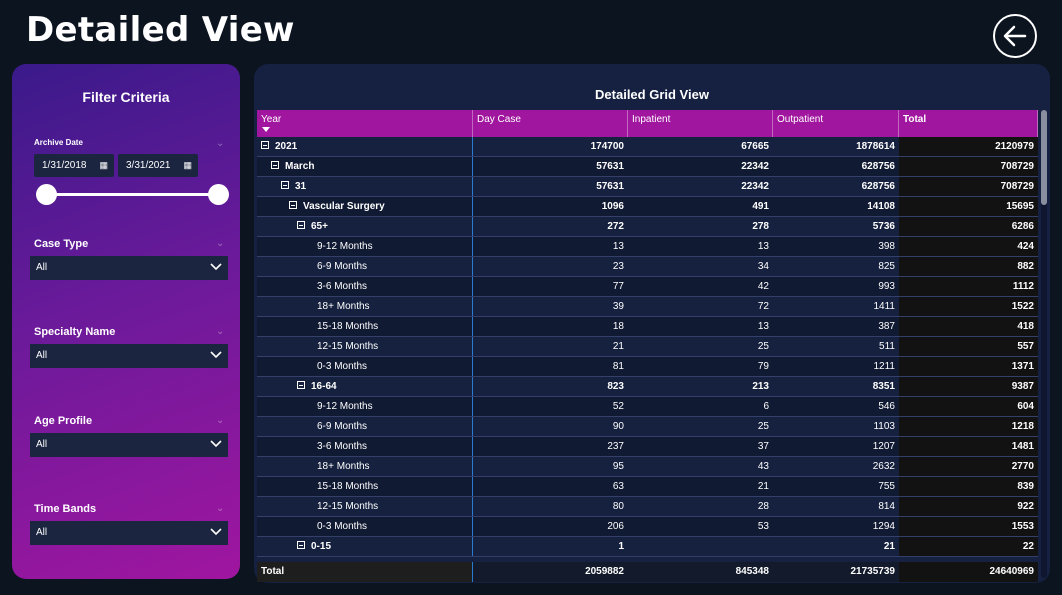  Describe the element at coordinates (647, 147) in the screenshot. I see `table-row: 2021 174700 67665 1878614 2120979` at that location.